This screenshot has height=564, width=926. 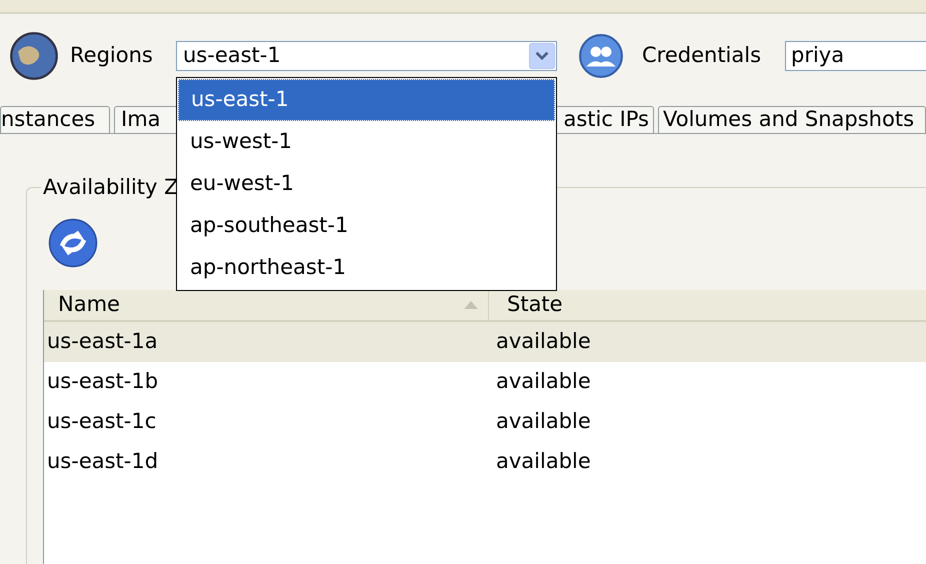 What do you see at coordinates (112, 56) in the screenshot?
I see `regions-label: Regions` at bounding box center [112, 56].